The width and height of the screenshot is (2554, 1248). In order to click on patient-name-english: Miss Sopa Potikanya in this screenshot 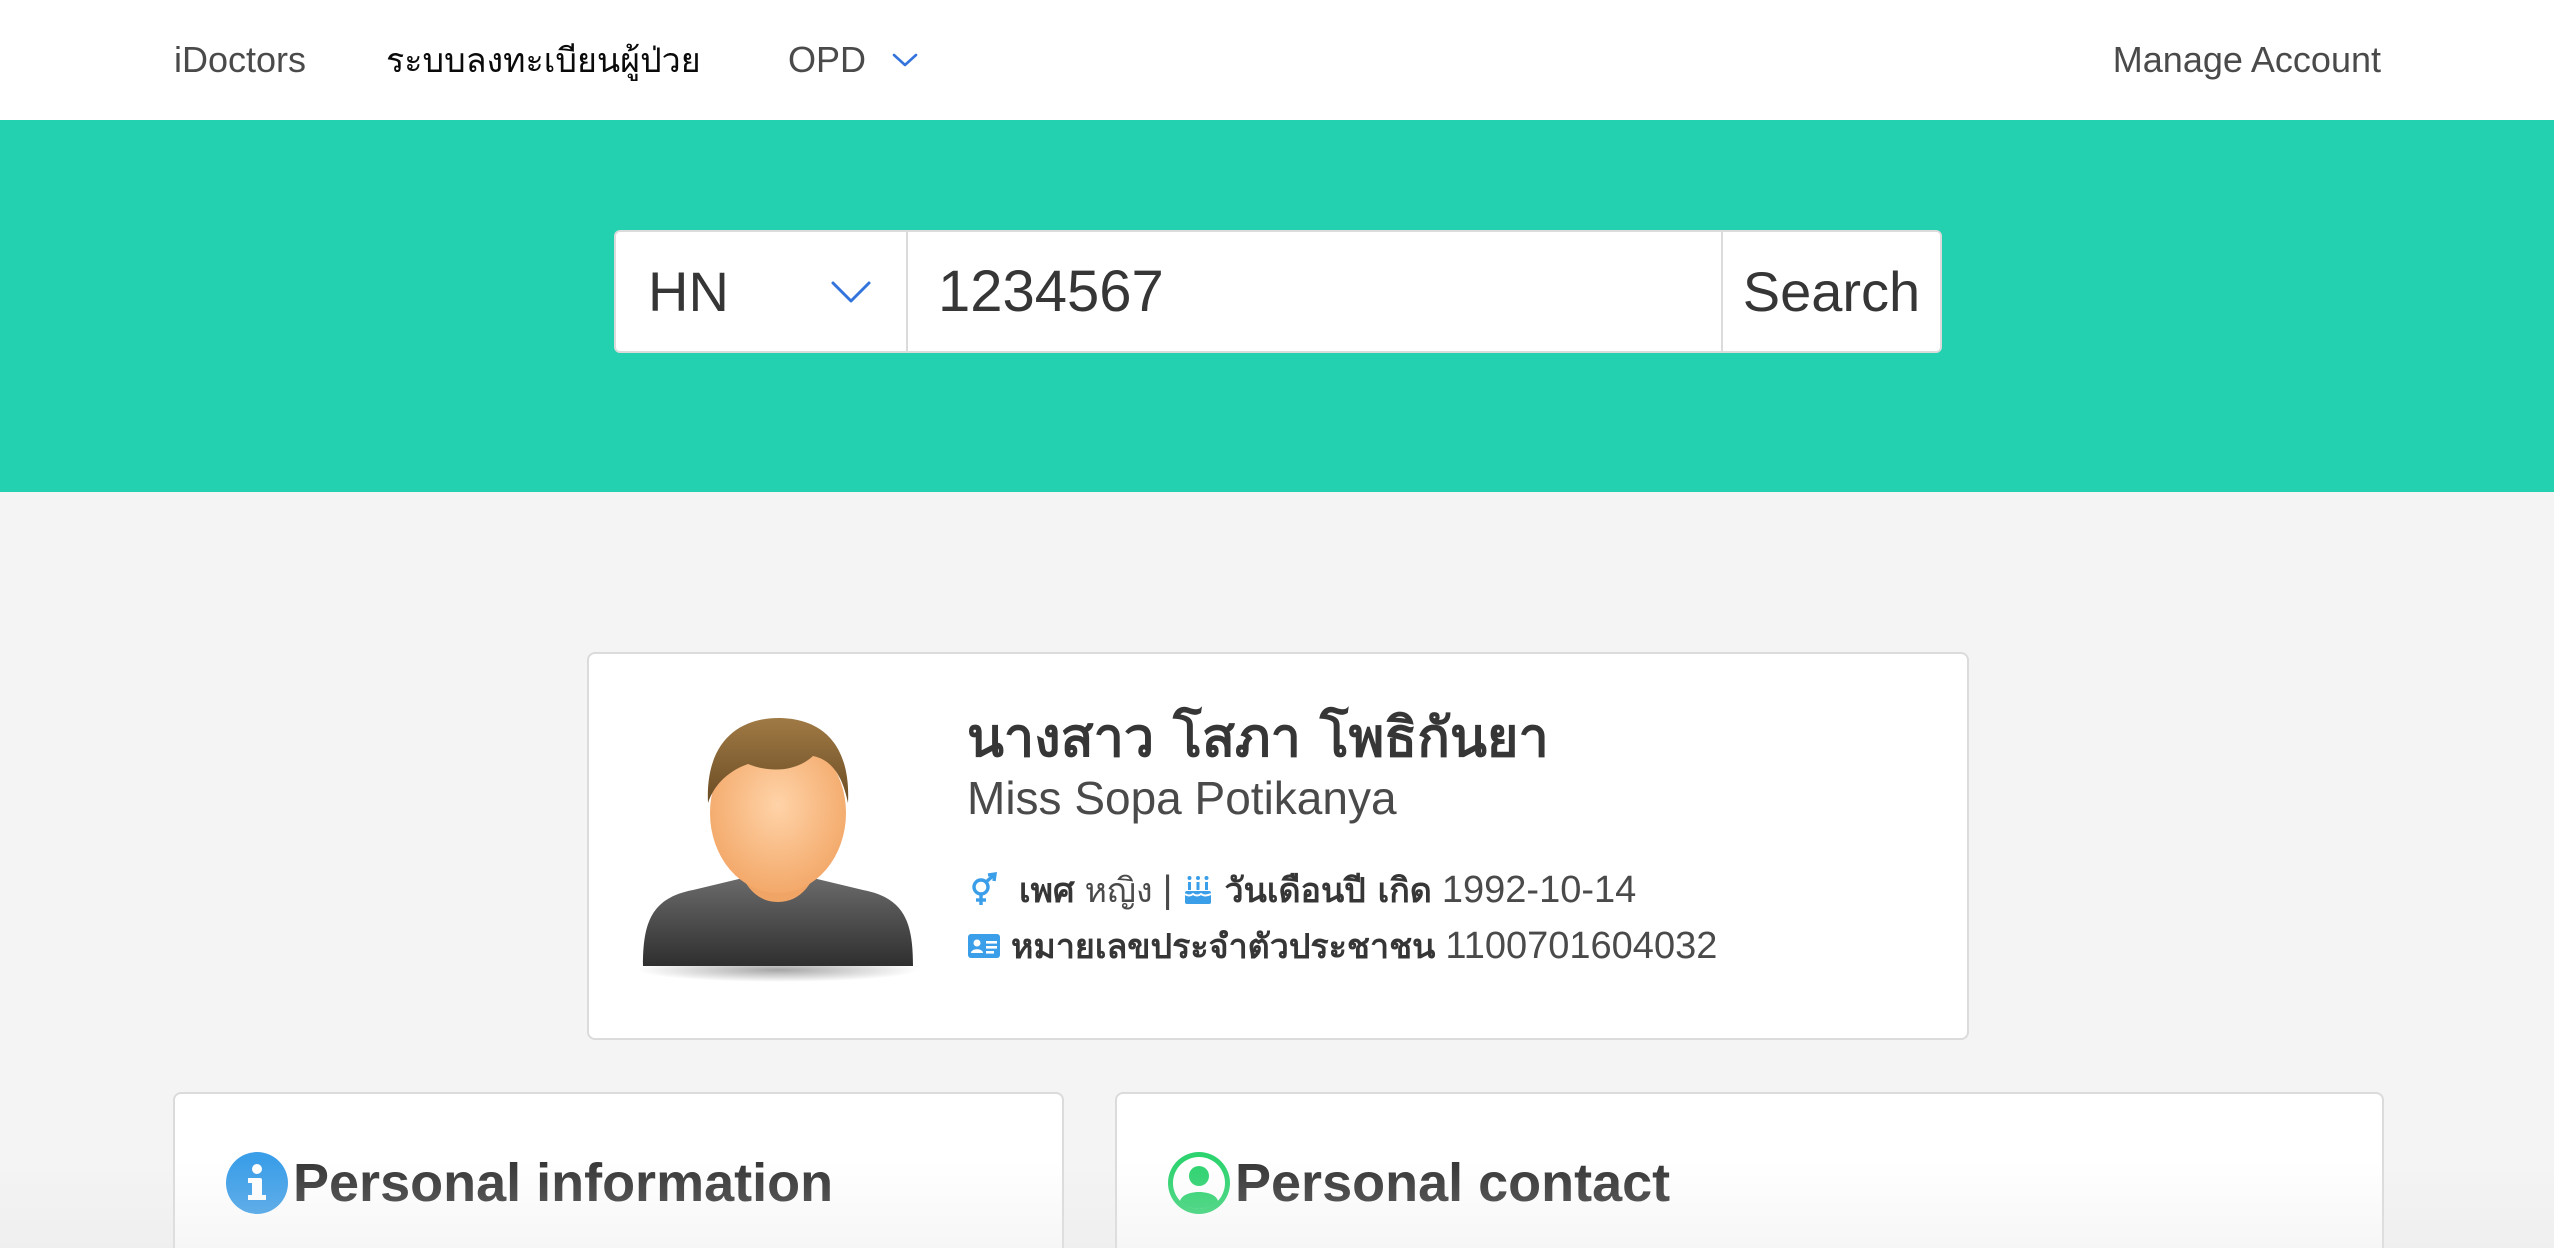, I will do `click(1182, 798)`.